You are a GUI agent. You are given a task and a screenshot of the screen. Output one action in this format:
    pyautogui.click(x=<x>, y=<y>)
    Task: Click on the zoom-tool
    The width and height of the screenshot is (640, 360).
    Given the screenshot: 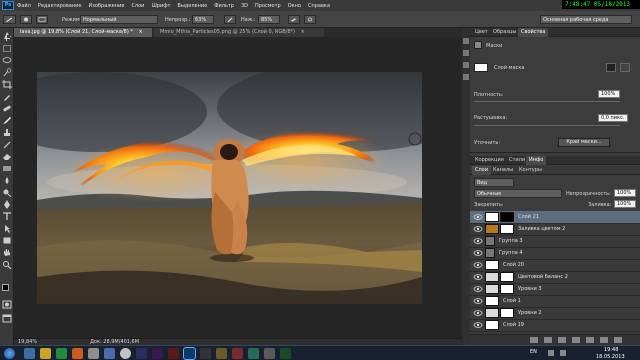 What is the action you would take?
    pyautogui.click(x=7, y=264)
    